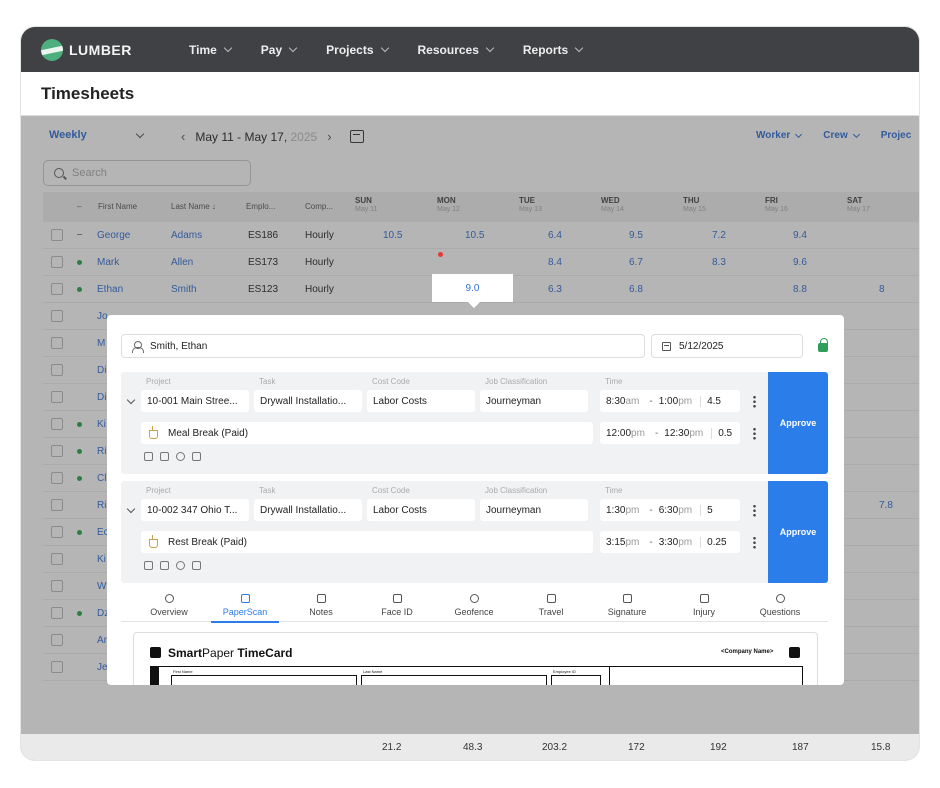 The width and height of the screenshot is (940, 788). What do you see at coordinates (545, 49) in the screenshot?
I see `nav-reports-label: Reports` at bounding box center [545, 49].